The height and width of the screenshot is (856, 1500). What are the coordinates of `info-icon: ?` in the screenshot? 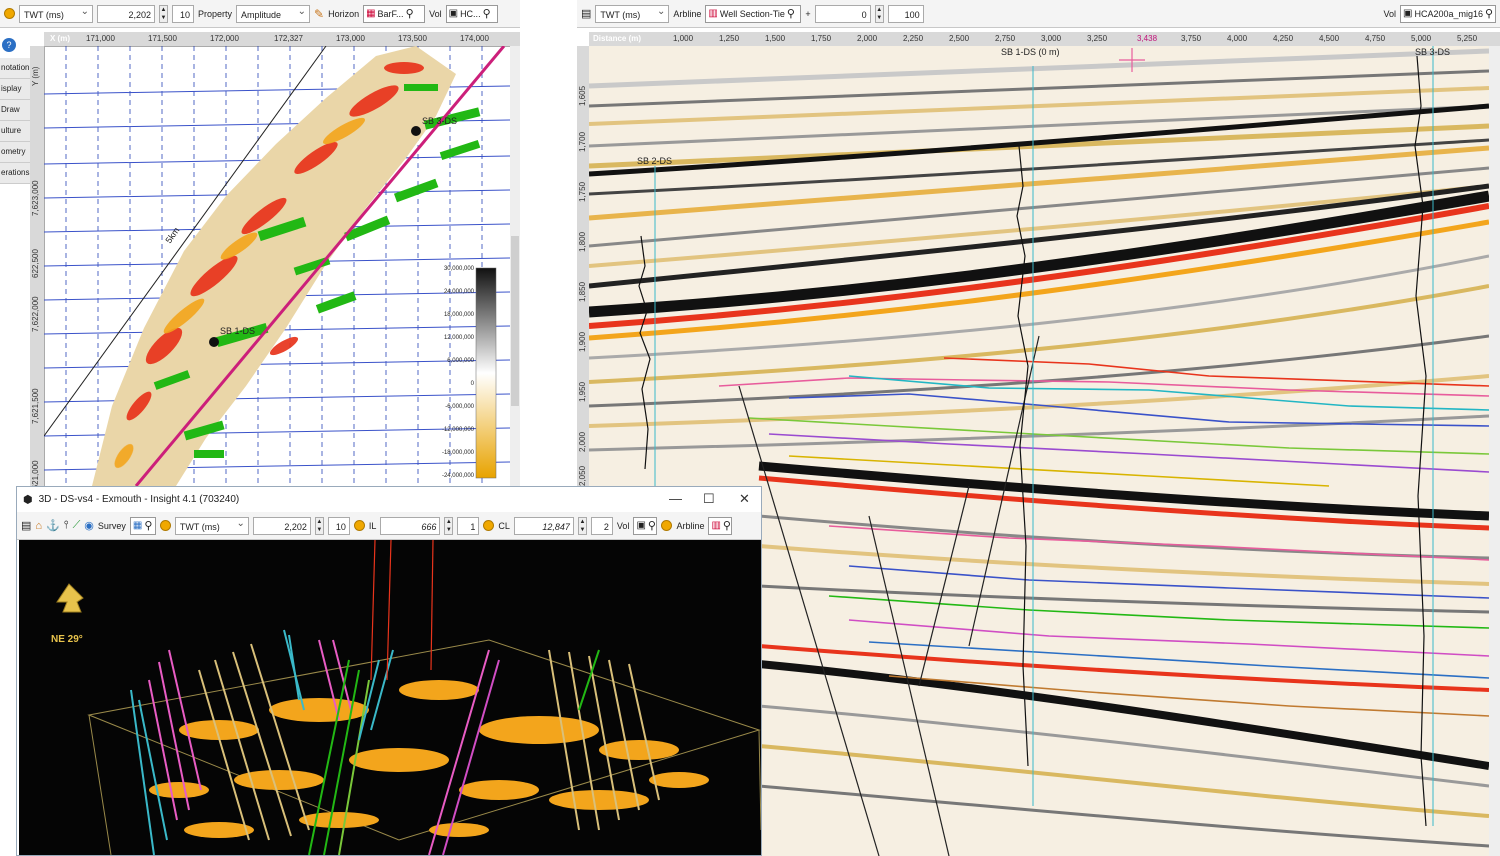 It's located at (9, 45).